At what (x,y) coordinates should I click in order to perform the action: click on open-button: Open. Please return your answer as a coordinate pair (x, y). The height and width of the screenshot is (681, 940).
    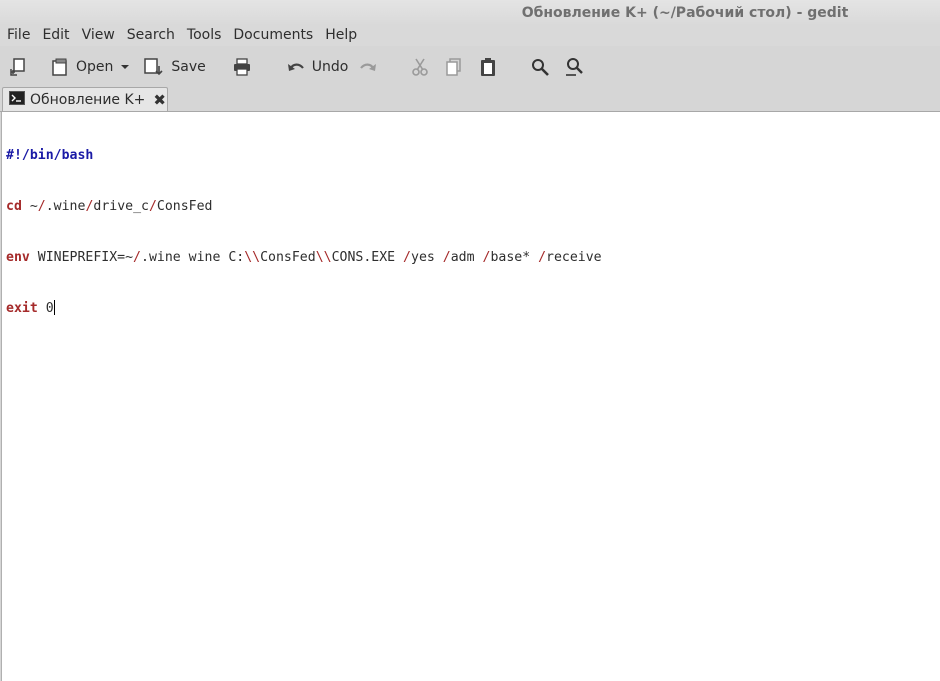
    Looking at the image, I should click on (81, 67).